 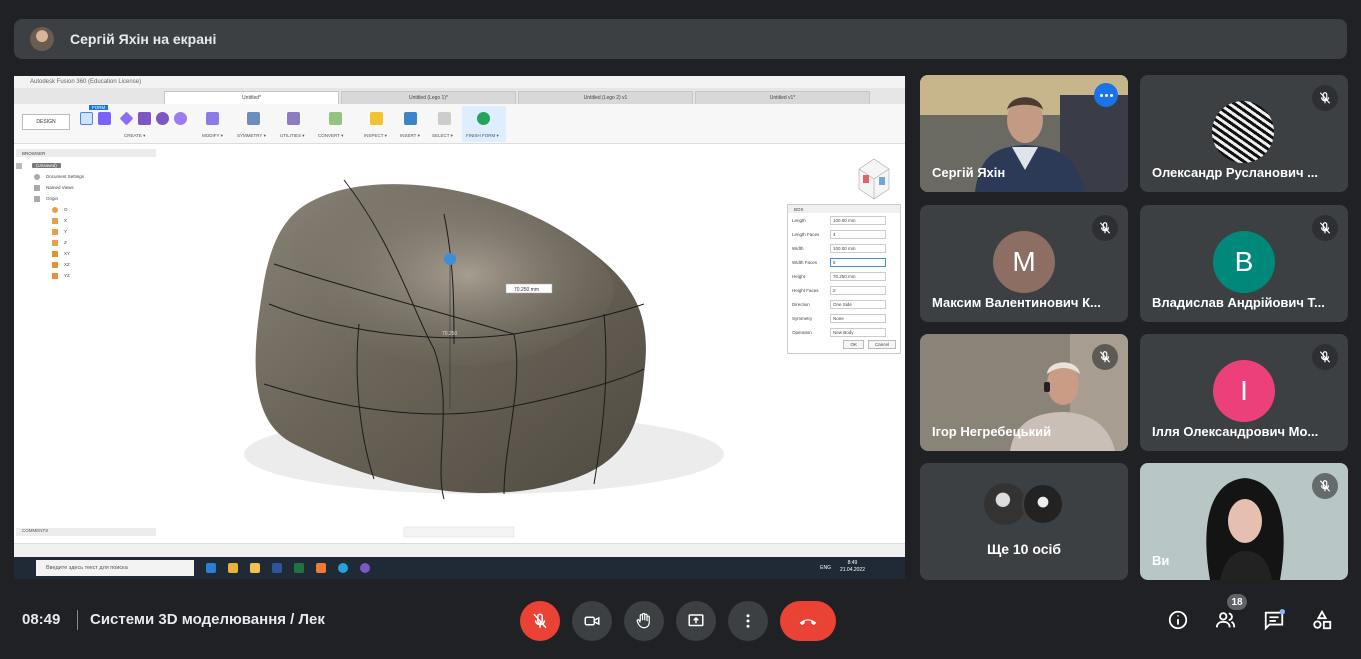 I want to click on utilities-menu: UTILITIES ▾, so click(x=292, y=136).